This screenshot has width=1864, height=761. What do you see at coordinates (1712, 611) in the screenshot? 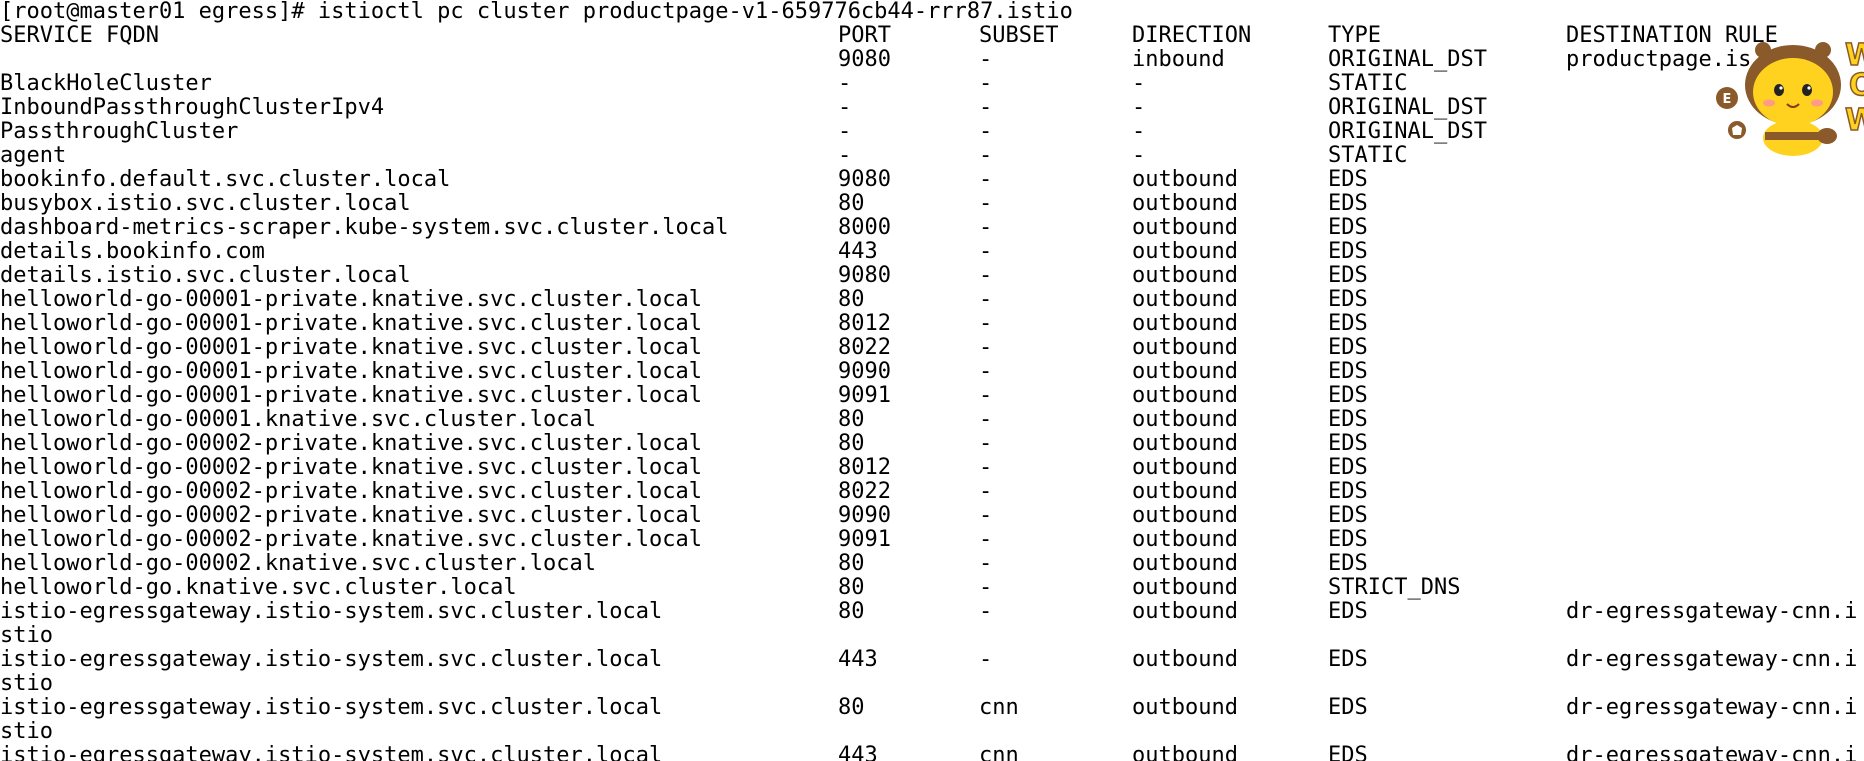
I see `row-destination-rule: dr-egressgateway-cnn.i` at bounding box center [1712, 611].